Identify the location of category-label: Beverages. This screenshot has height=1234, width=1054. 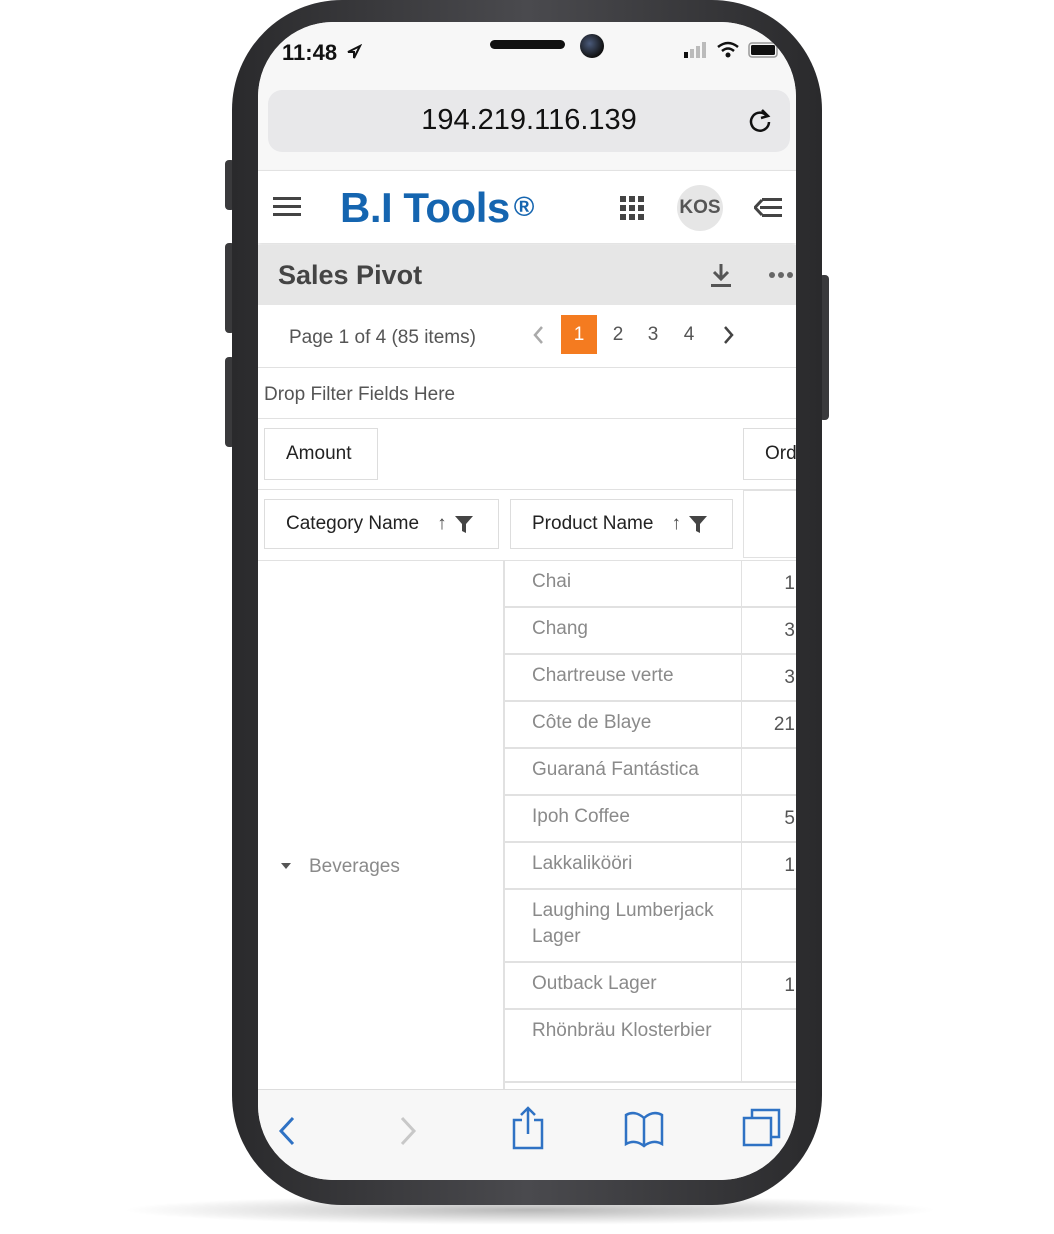
(354, 866).